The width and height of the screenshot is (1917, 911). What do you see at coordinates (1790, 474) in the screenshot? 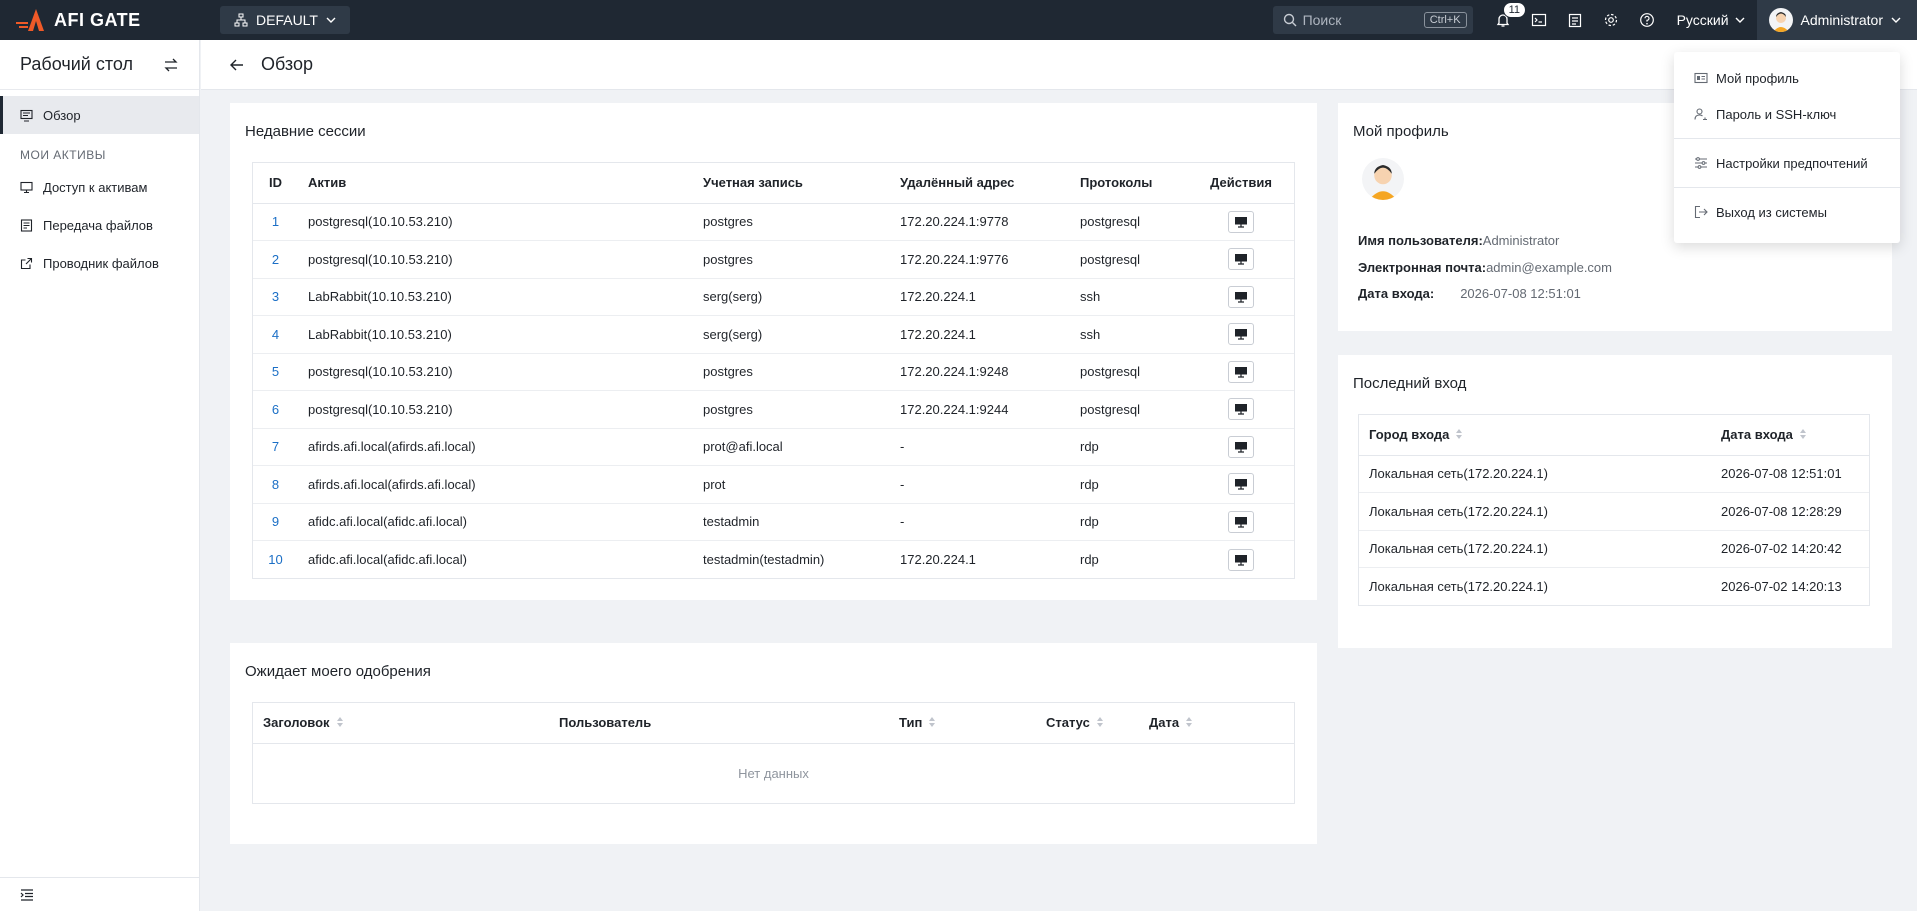
I see `login-date: 2026-07-08 12:51:01` at bounding box center [1790, 474].